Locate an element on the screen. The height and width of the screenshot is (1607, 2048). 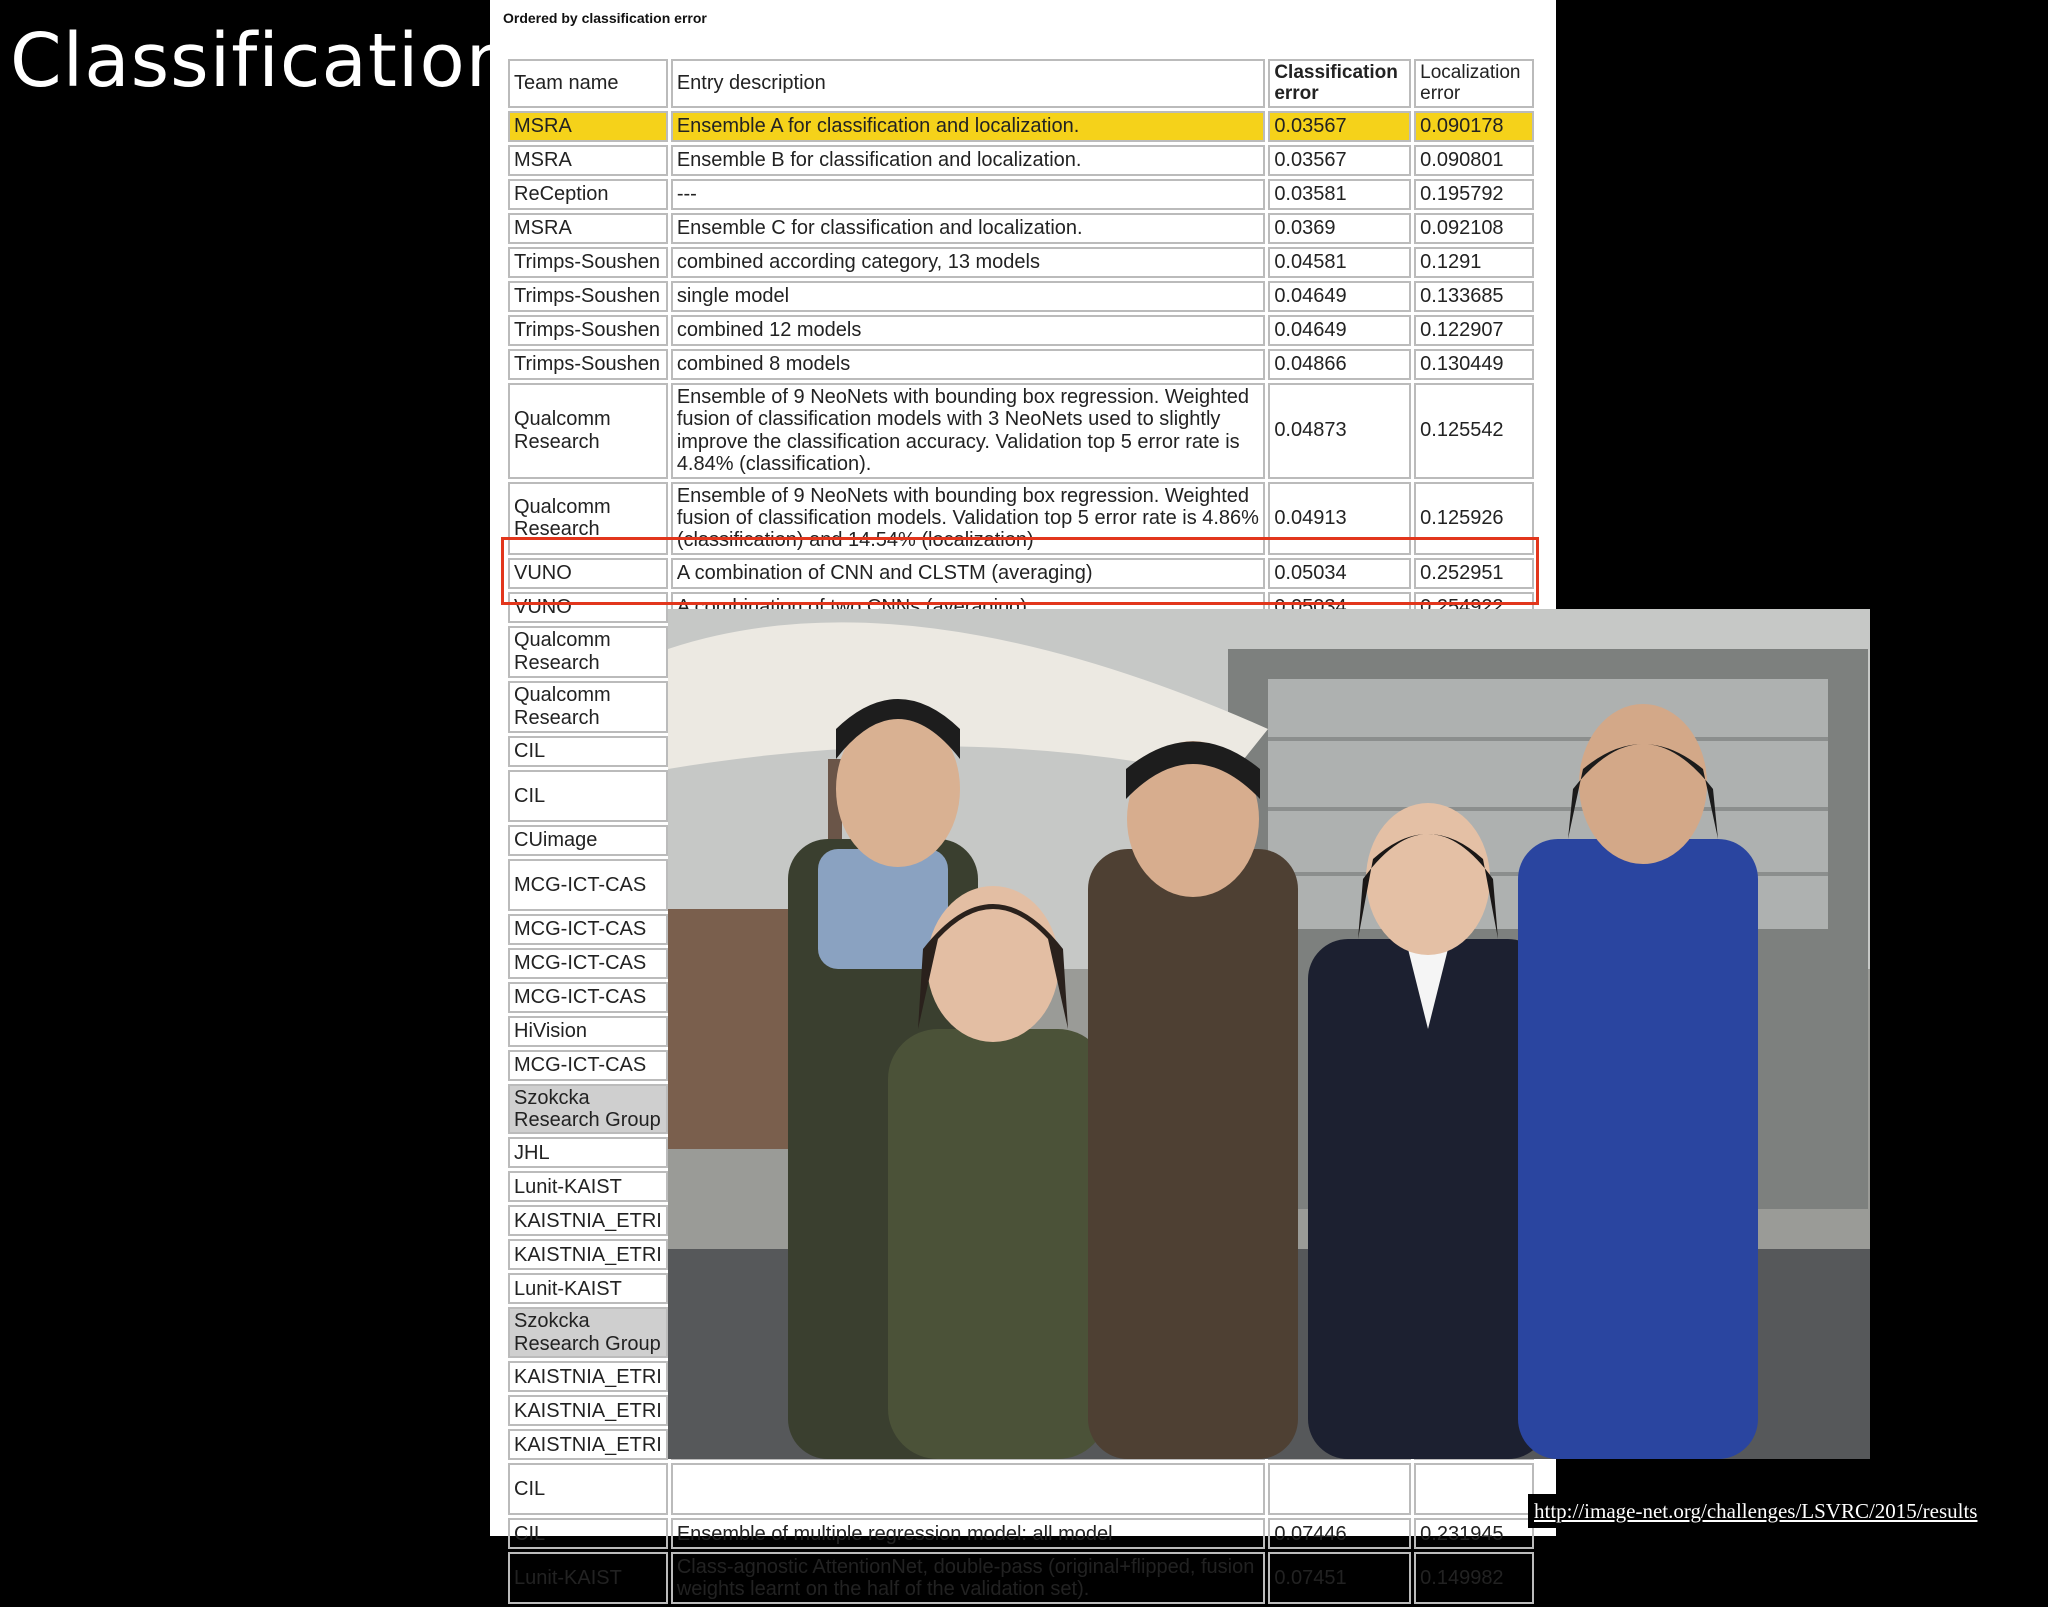
team-name-cell: HiVision is located at coordinates (588, 1031).